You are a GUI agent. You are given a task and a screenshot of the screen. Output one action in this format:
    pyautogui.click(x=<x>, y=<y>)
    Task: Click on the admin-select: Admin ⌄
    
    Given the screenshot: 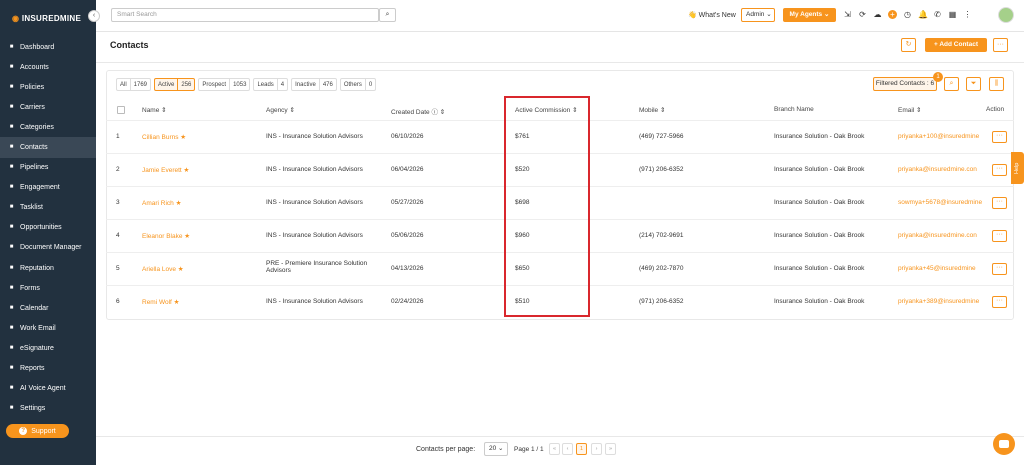 What is the action you would take?
    pyautogui.click(x=758, y=15)
    